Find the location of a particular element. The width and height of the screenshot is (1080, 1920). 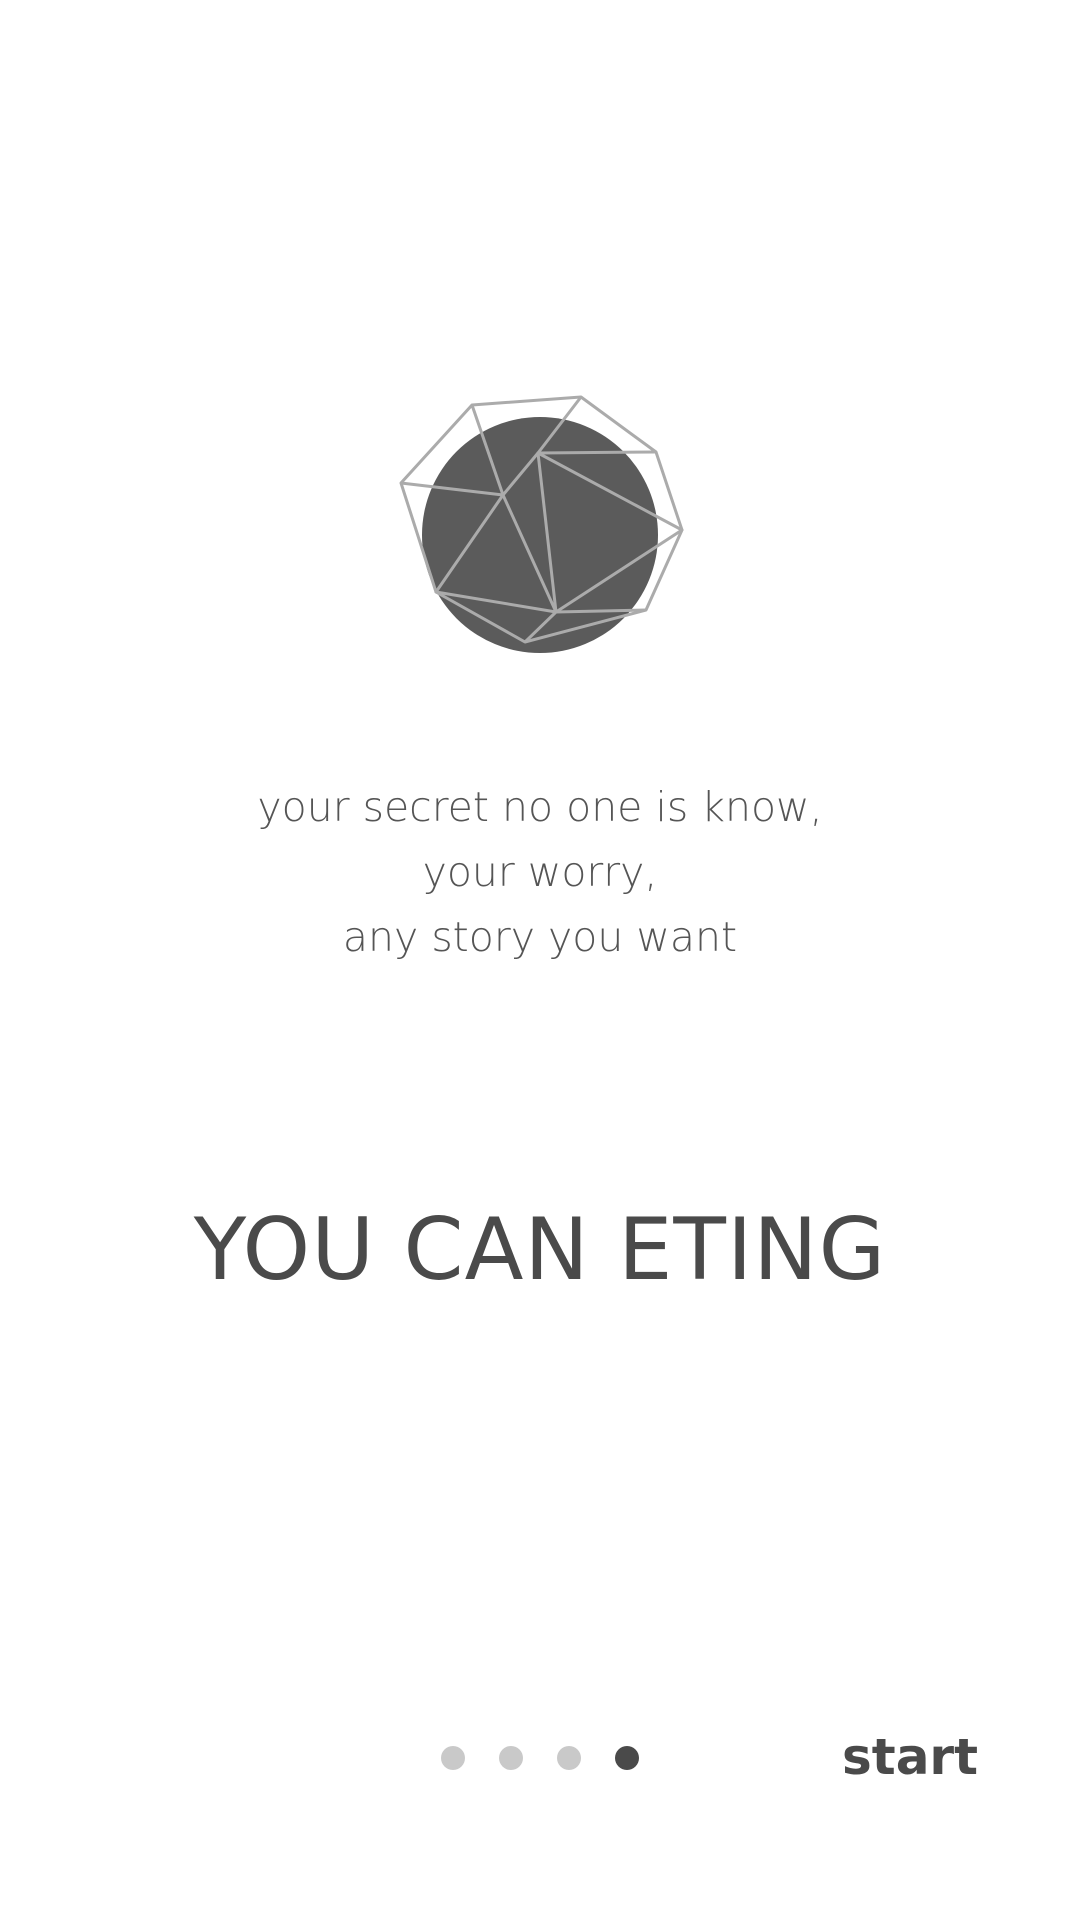

page-indicator is located at coordinates (540, 1758).